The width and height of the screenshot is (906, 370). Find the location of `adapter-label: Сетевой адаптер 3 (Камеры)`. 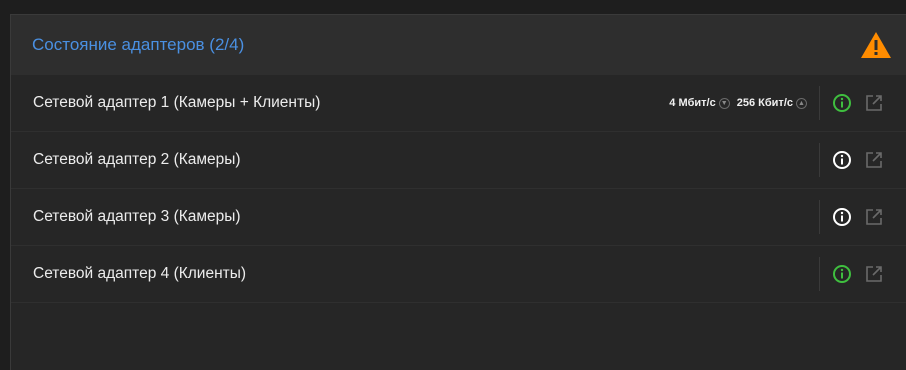

adapter-label: Сетевой адаптер 3 (Камеры) is located at coordinates (137, 216).